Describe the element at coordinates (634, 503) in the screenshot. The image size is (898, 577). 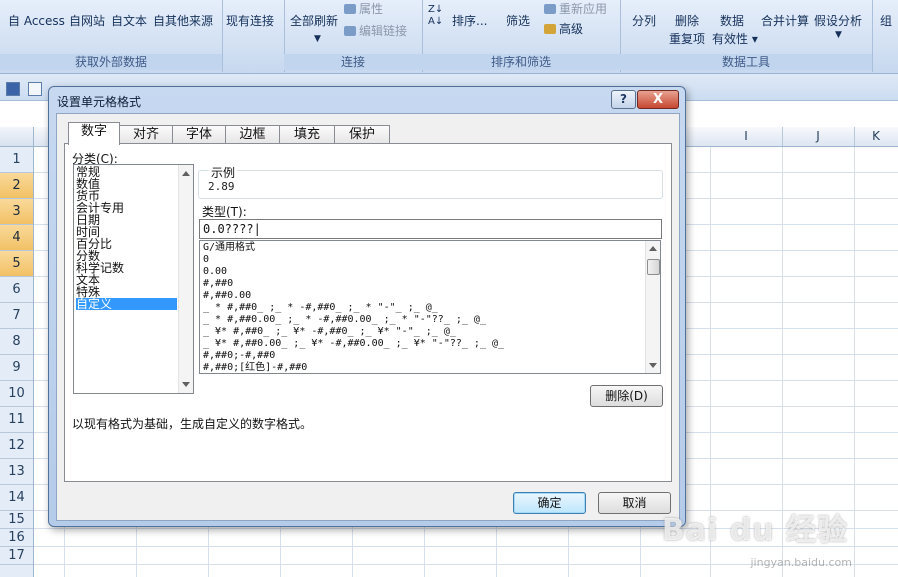
I see `cancel-button: 取消` at that location.